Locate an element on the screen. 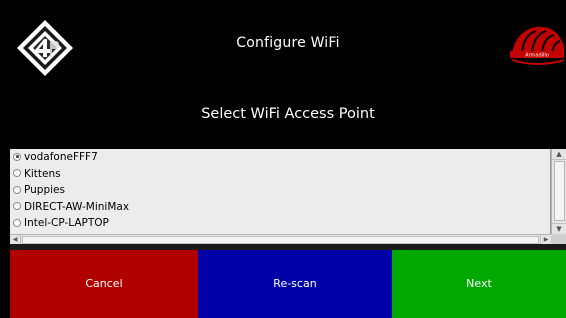 Image resolution: width=566 pixels, height=318 pixels. next-button: Next is located at coordinates (479, 284).